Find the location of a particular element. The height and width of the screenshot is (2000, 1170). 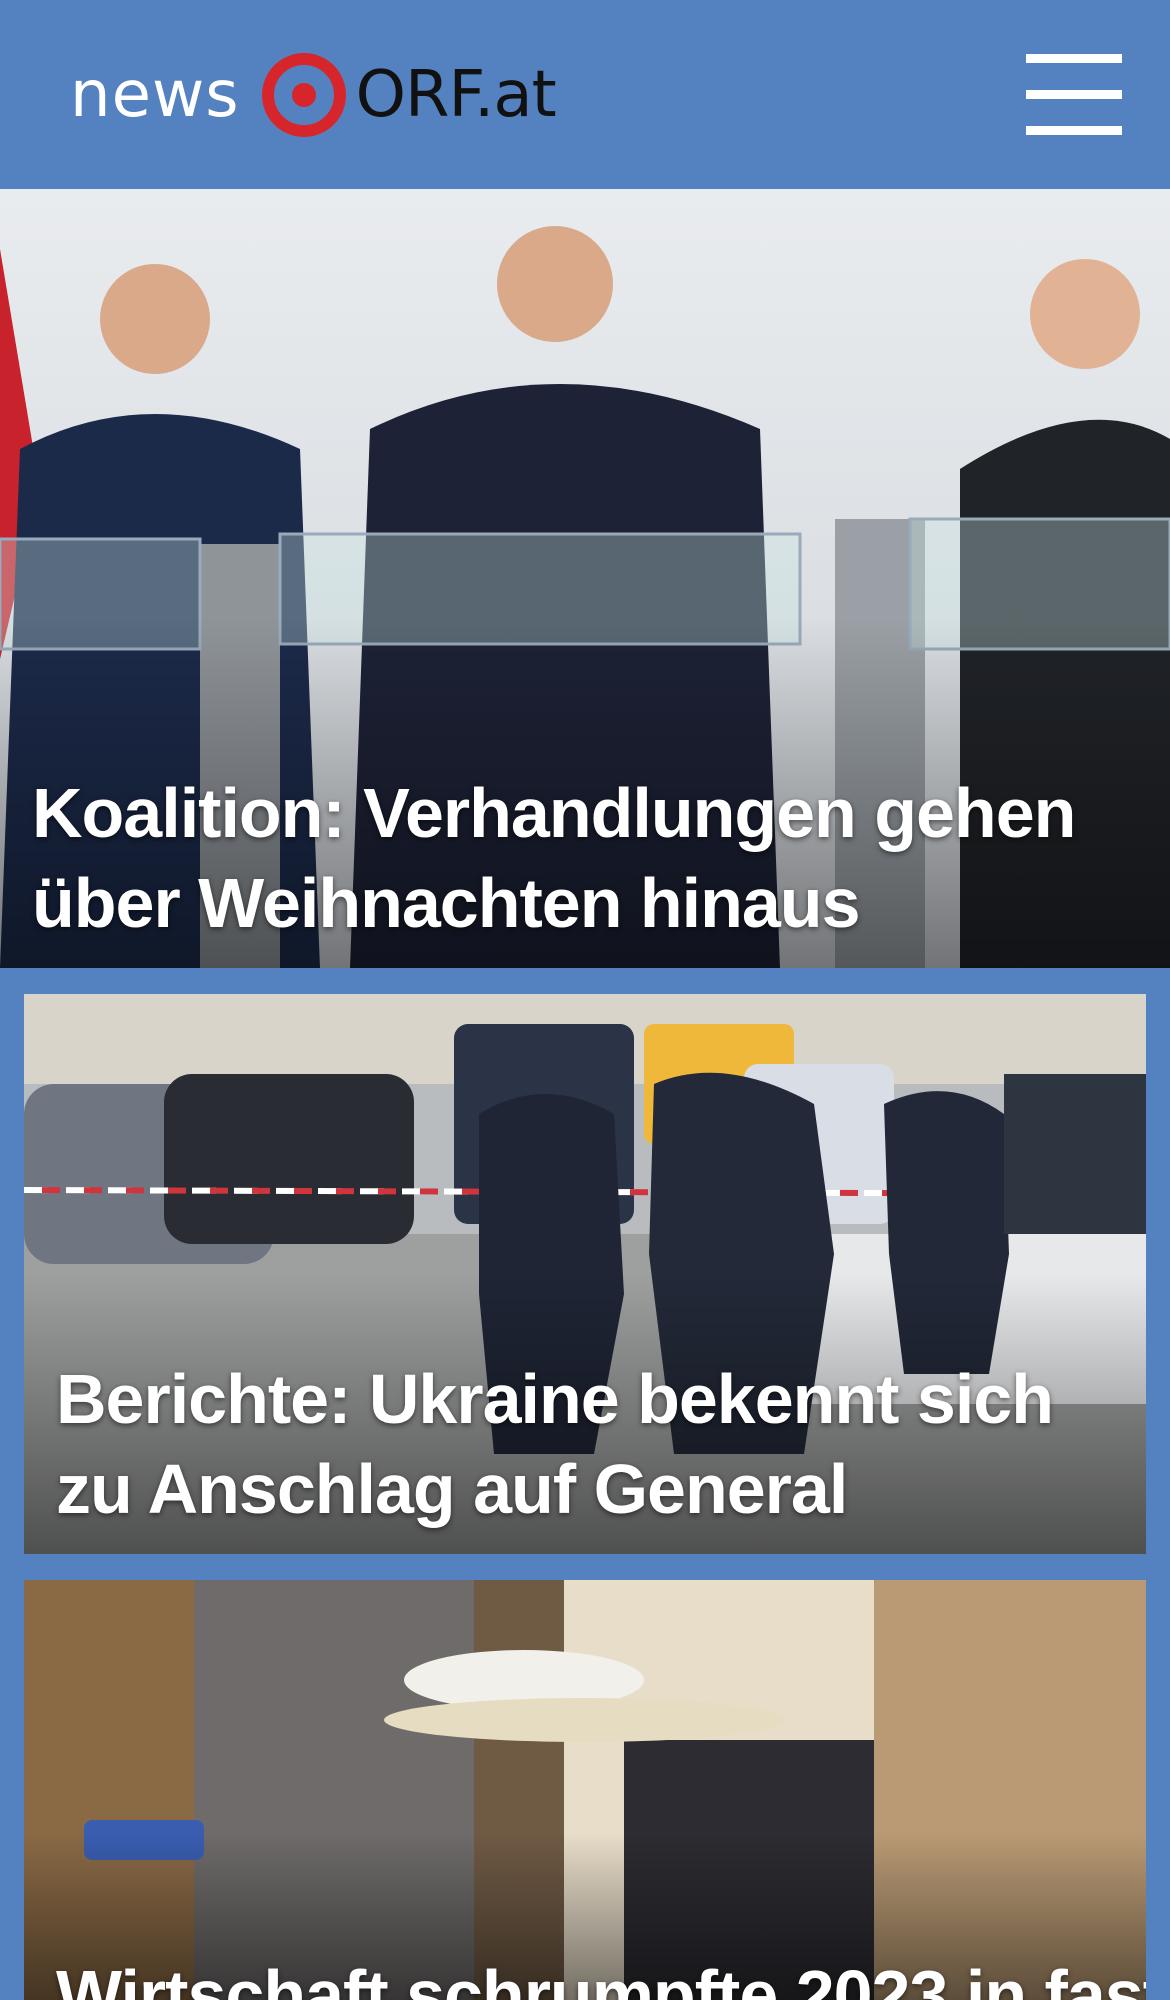

news-orf-logo: news ORF.at is located at coordinates (313, 95).